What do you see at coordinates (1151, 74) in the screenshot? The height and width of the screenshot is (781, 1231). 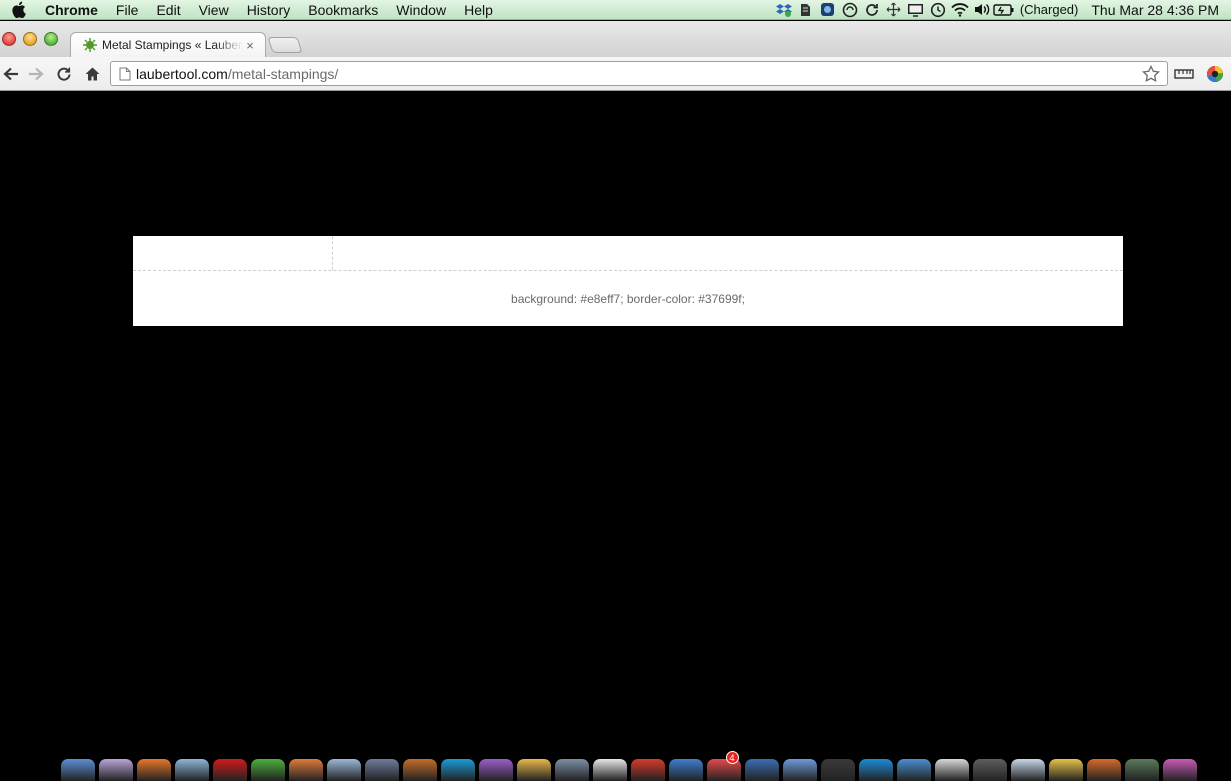 I see `bookmark-star-icon` at bounding box center [1151, 74].